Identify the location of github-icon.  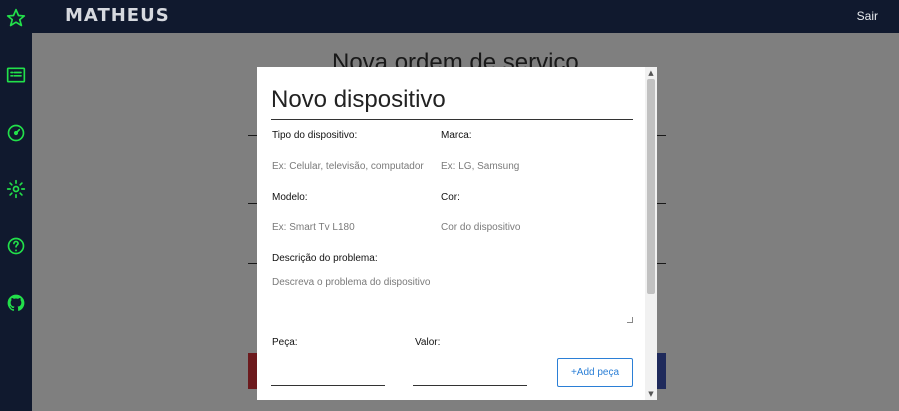
(16, 303).